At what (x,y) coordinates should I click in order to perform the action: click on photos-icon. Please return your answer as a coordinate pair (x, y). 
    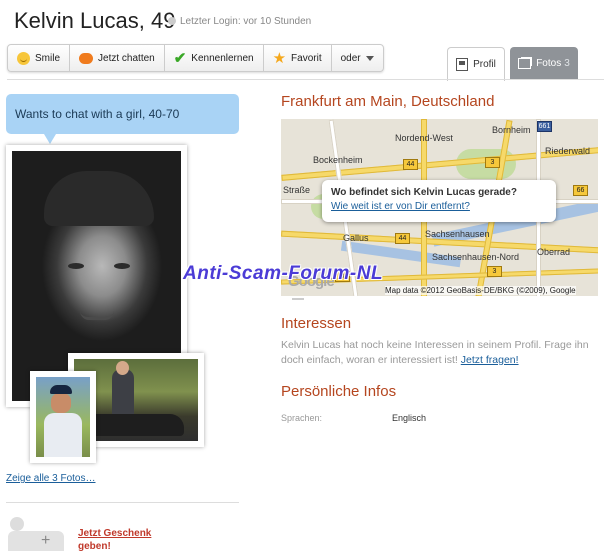
    Looking at the image, I should click on (525, 63).